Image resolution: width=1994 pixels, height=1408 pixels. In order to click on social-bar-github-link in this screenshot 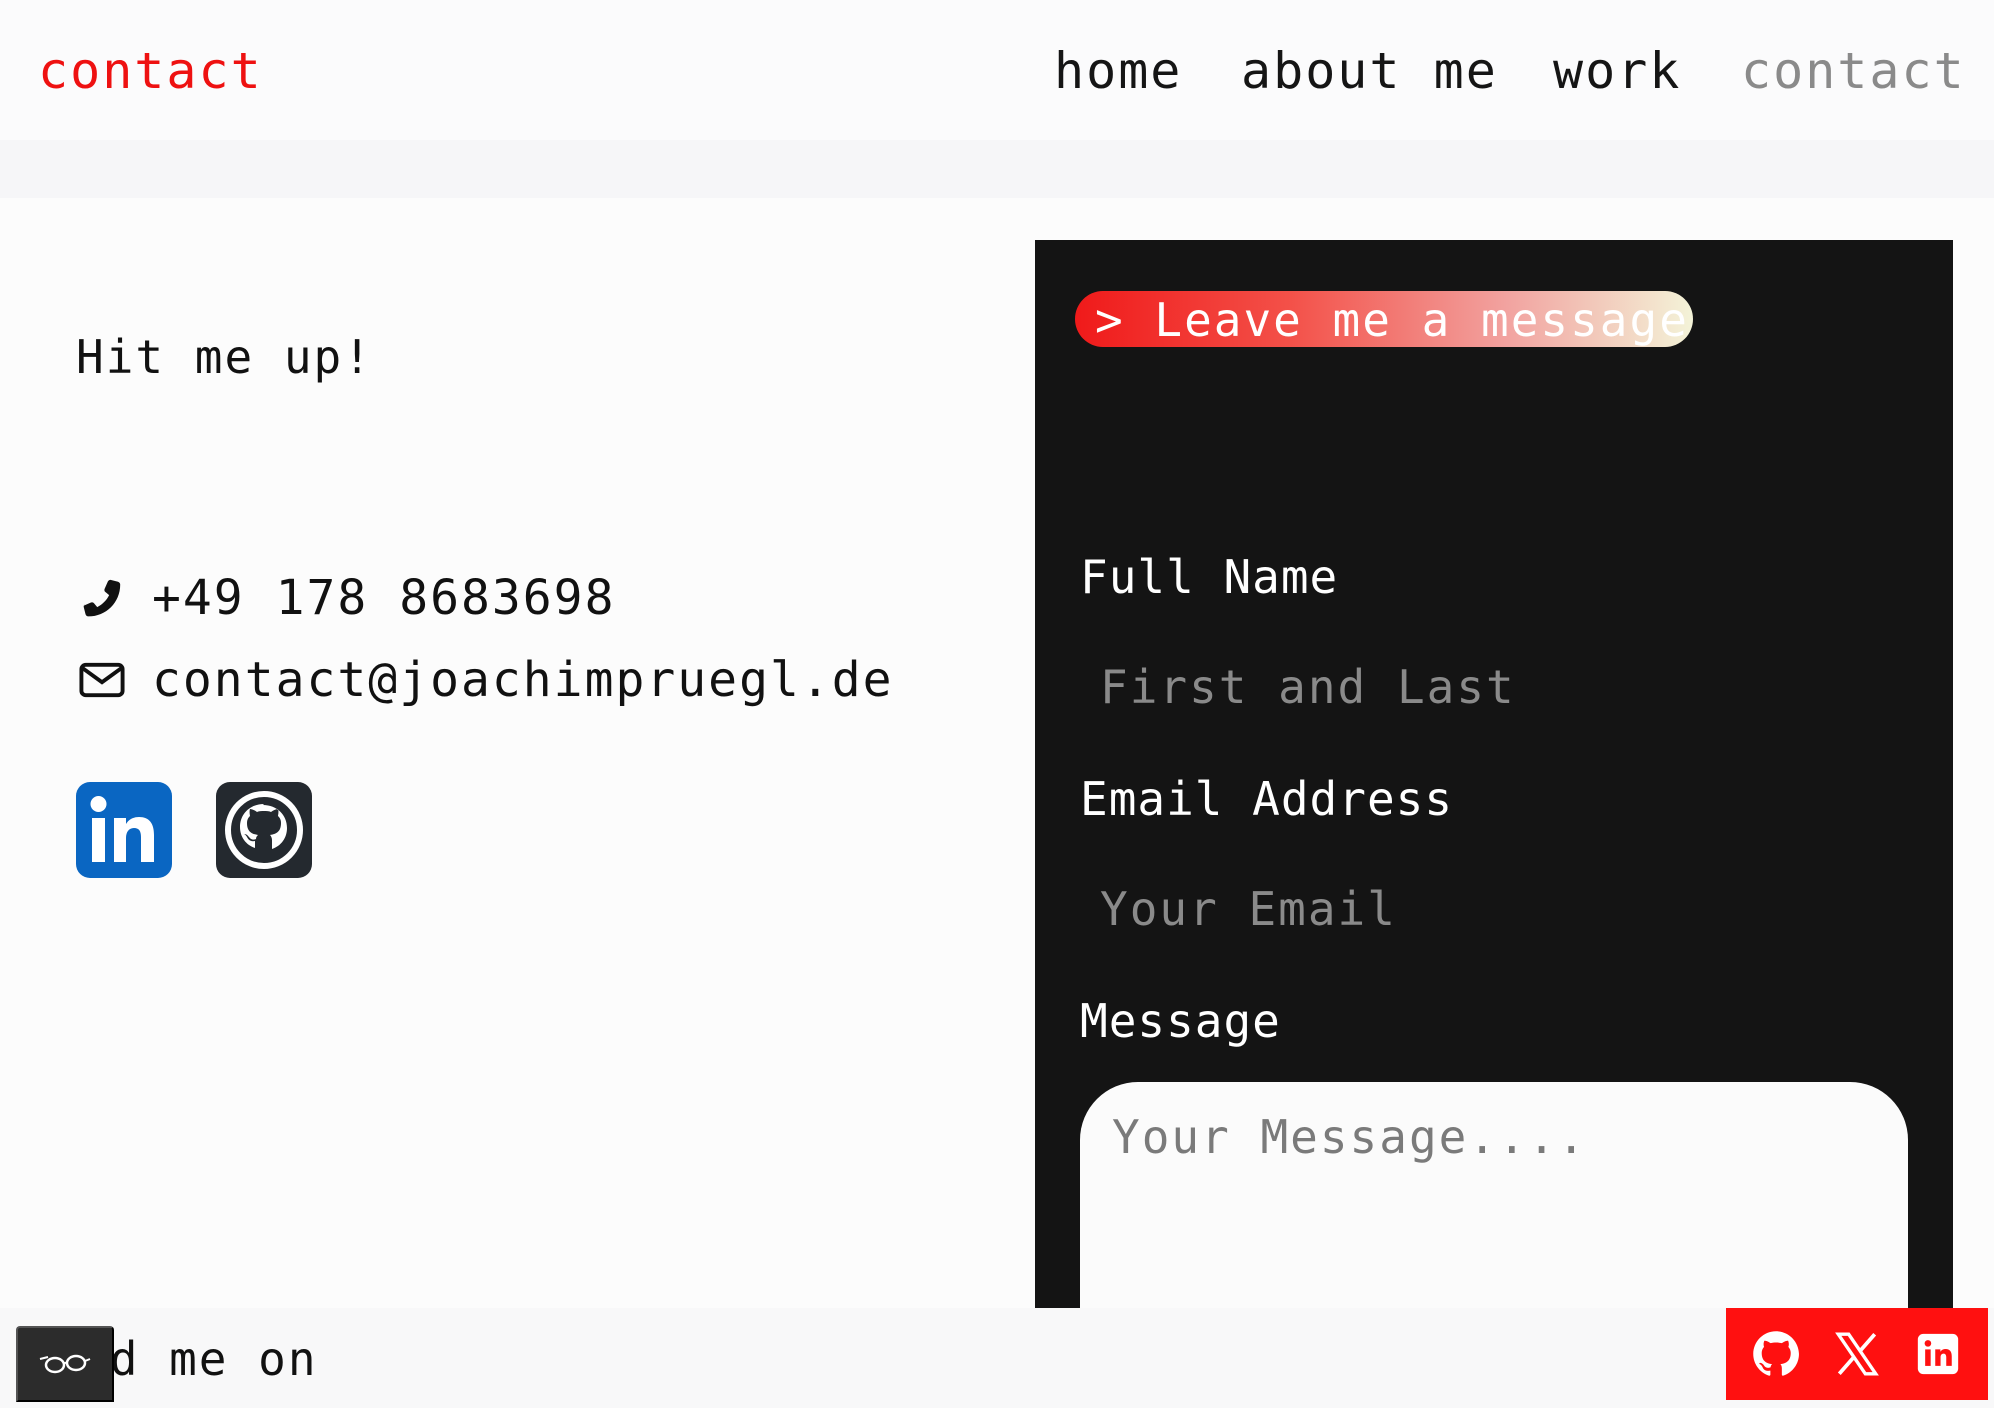, I will do `click(1776, 1354)`.